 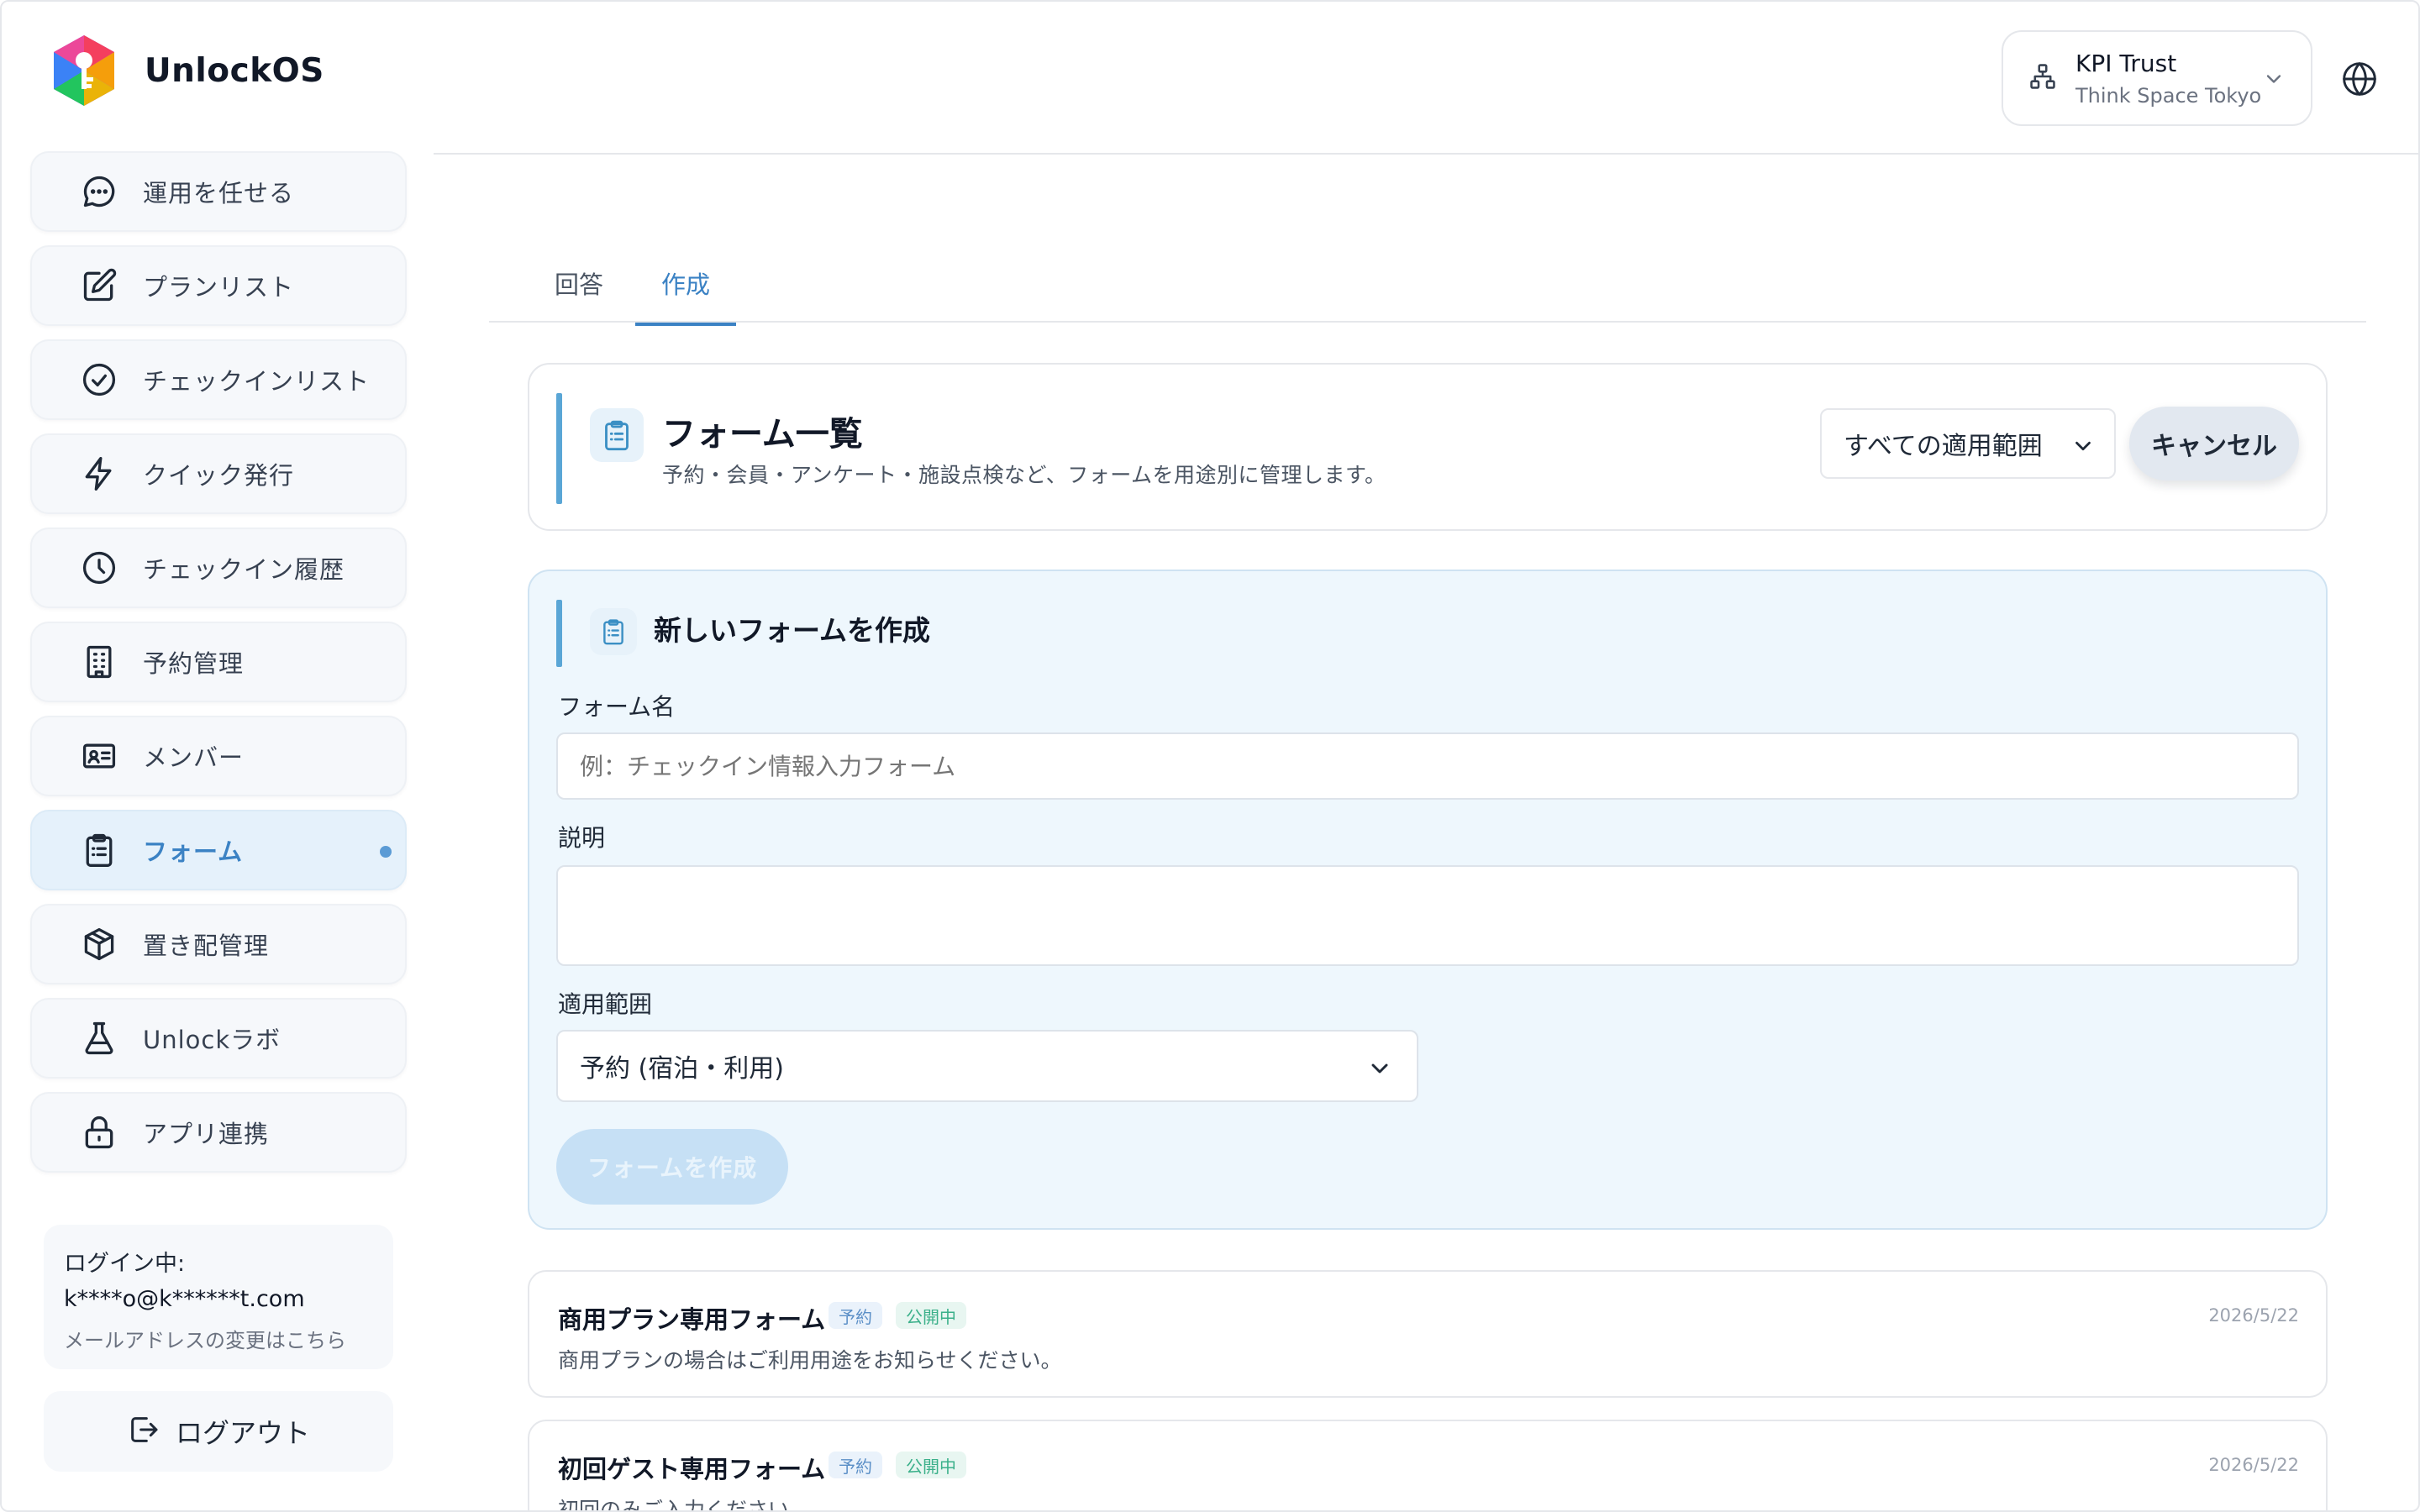 What do you see at coordinates (206, 946) in the screenshot?
I see `sidebar-item-label: 置き配管理` at bounding box center [206, 946].